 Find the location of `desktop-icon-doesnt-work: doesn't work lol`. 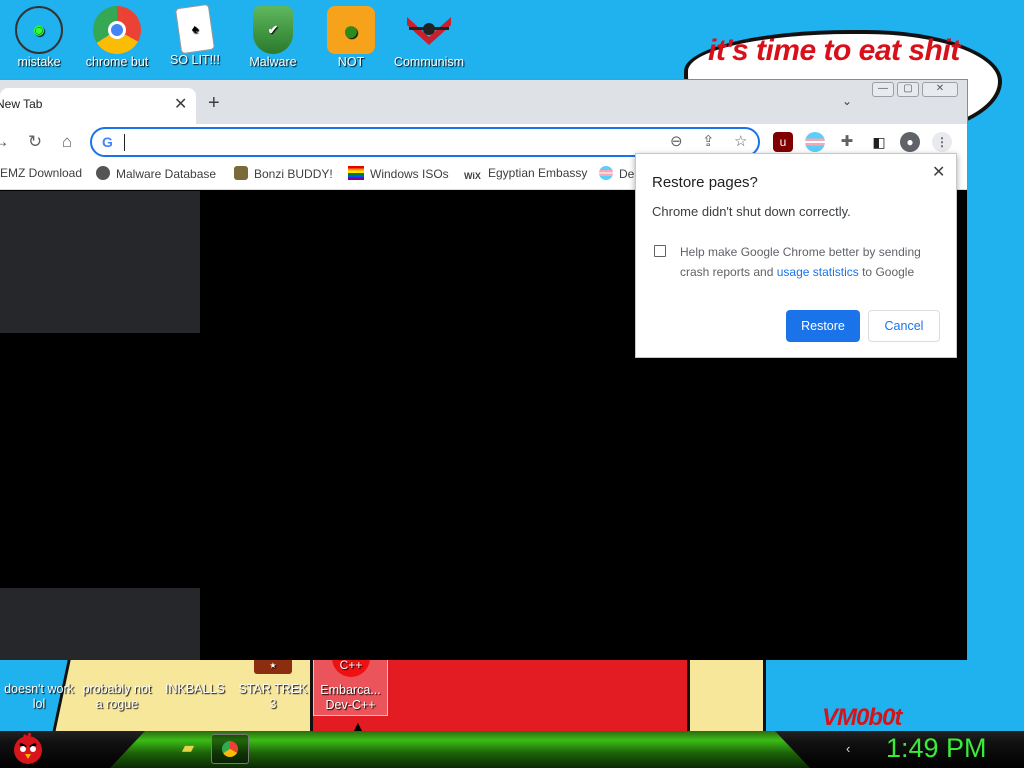

desktop-icon-doesnt-work: doesn't work lol is located at coordinates (39, 686).